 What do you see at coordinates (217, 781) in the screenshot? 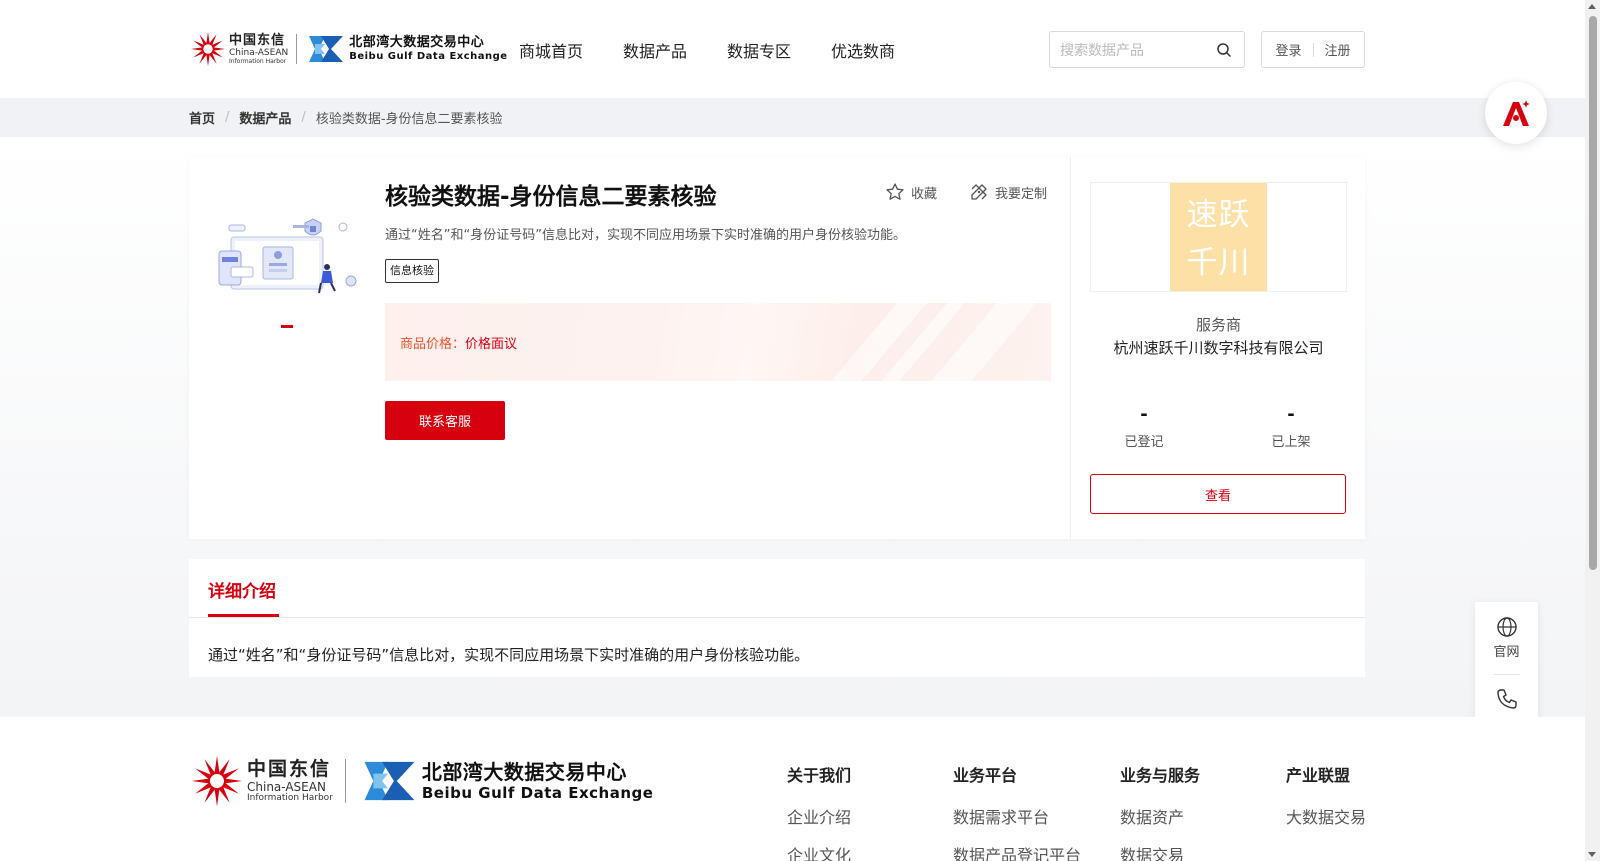
I see `china-asean-logo-icon` at bounding box center [217, 781].